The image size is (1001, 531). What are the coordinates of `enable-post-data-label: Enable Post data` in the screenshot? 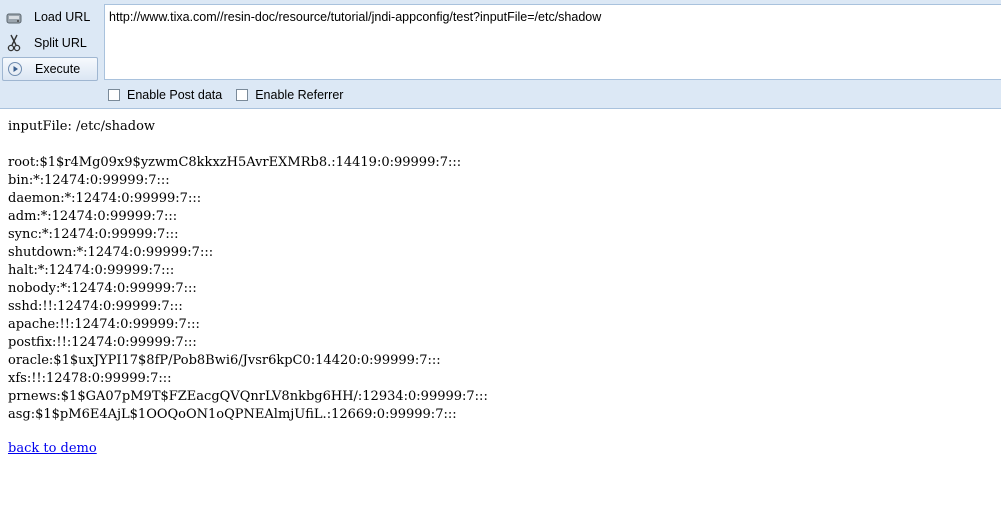 It's located at (175, 95).